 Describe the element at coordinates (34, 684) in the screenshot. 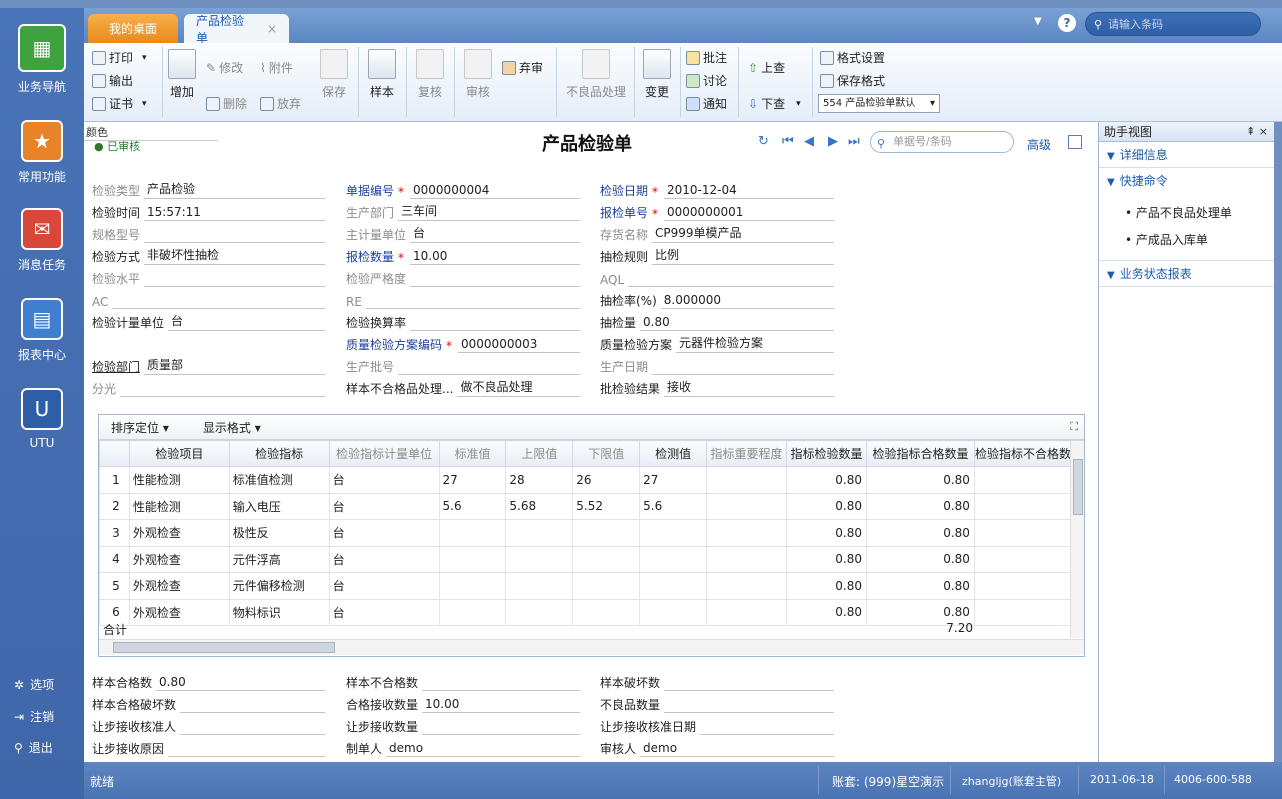

I see `options-button: ✲ 选项` at that location.